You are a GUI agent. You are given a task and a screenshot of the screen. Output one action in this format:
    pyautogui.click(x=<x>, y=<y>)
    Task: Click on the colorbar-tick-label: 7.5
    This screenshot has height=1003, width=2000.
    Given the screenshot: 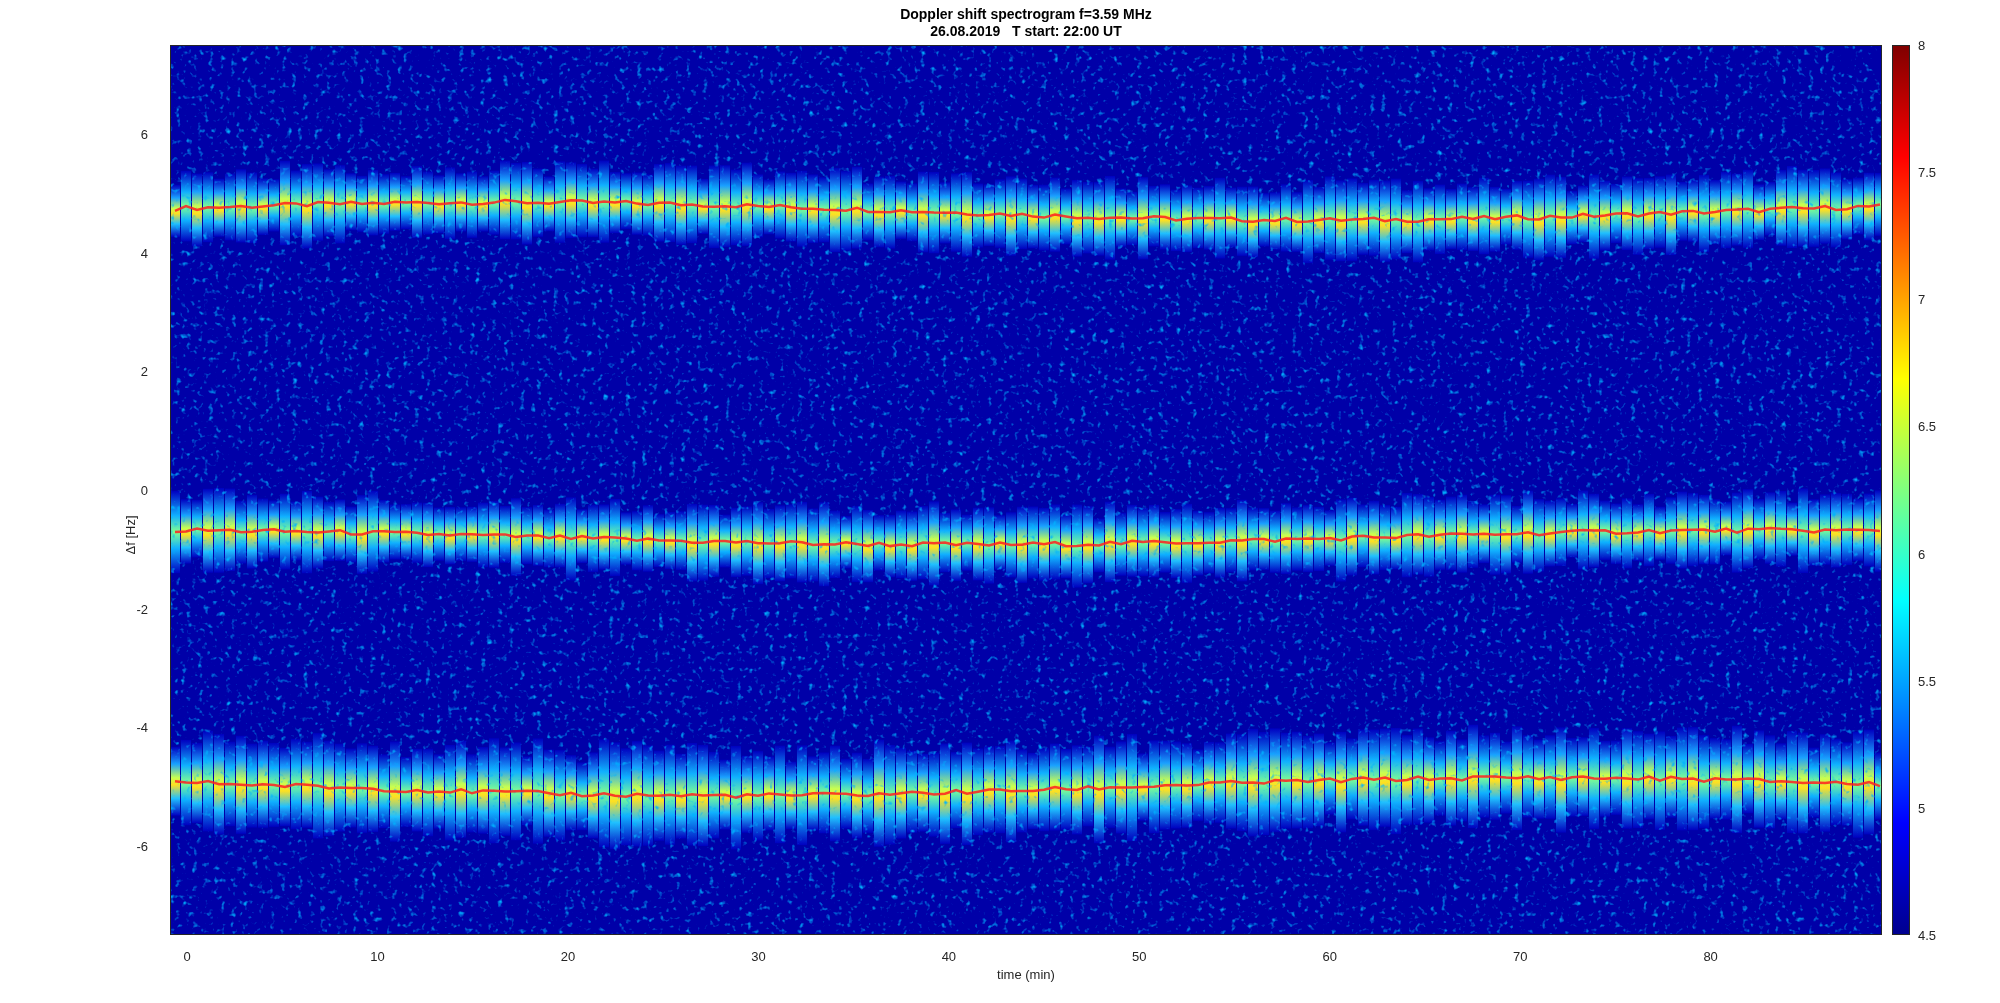 What is the action you would take?
    pyautogui.click(x=1927, y=172)
    